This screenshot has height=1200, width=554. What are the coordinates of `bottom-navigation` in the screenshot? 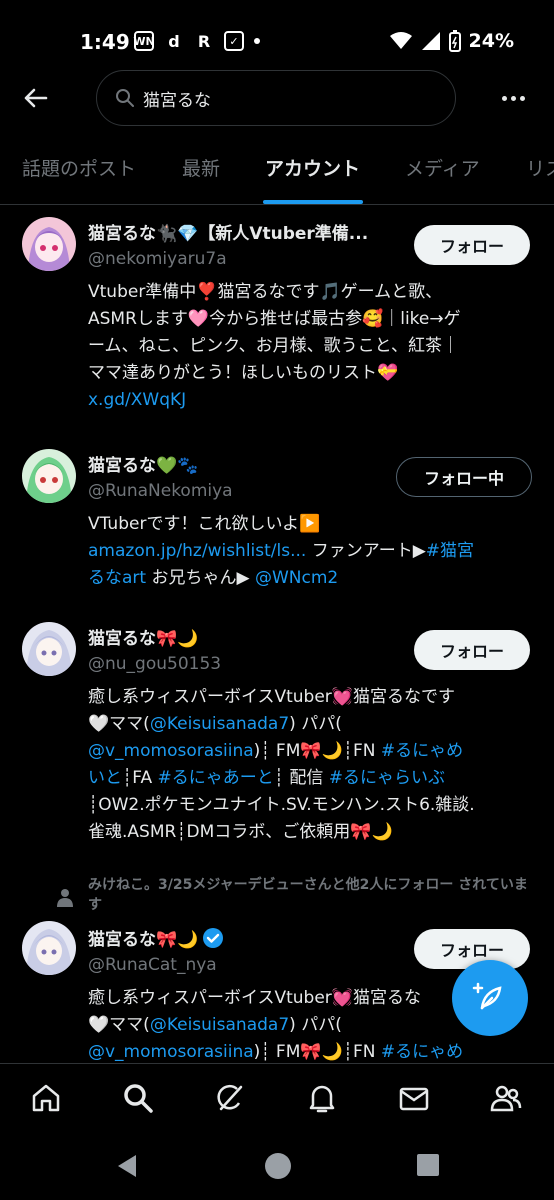 It's located at (277, 1098).